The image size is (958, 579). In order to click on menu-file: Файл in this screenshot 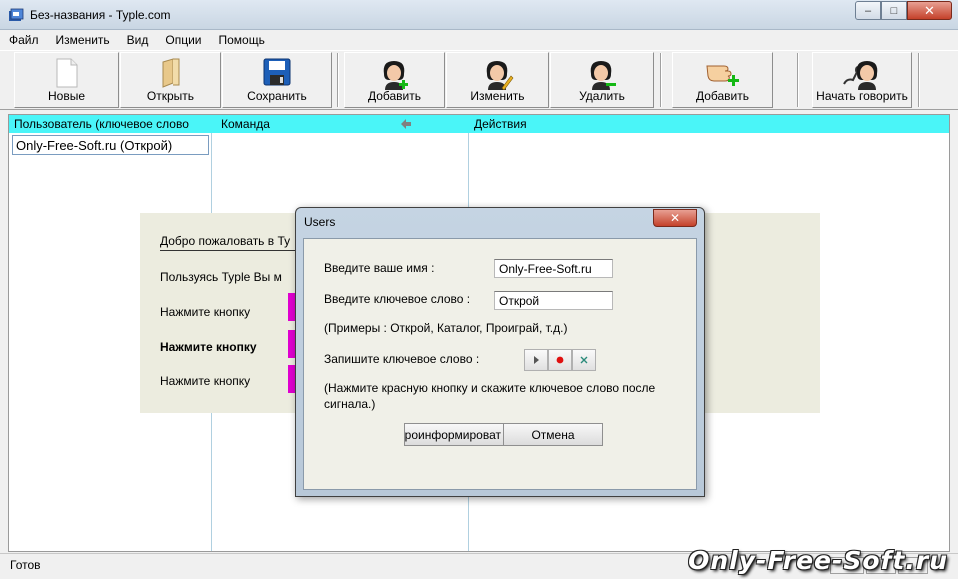, I will do `click(24, 40)`.